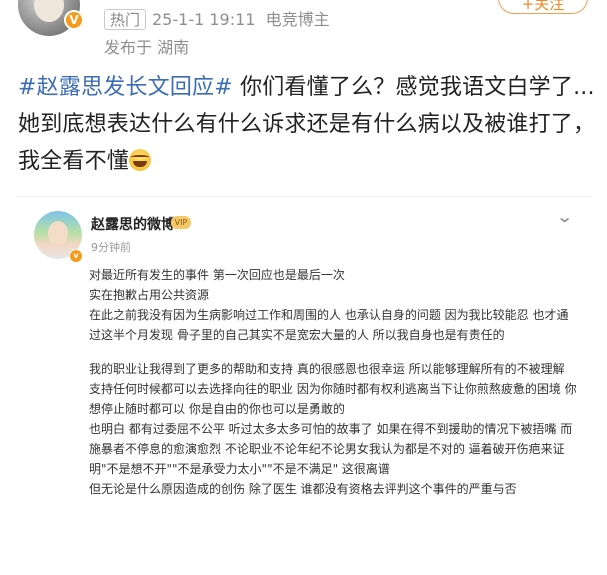  What do you see at coordinates (204, 19) in the screenshot?
I see `post-timestamp: 25-1-1 19:11` at bounding box center [204, 19].